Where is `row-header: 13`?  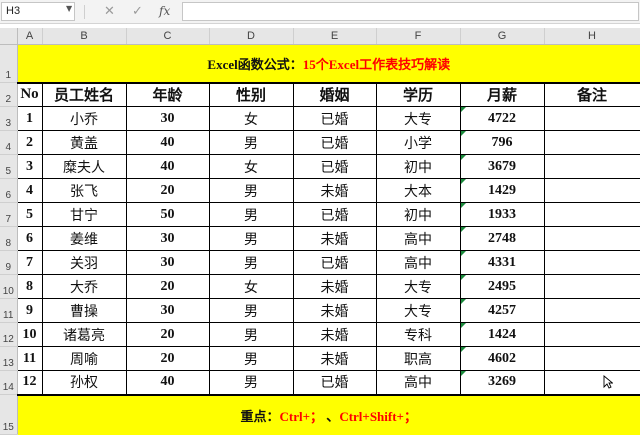 row-header: 13 is located at coordinates (9, 358).